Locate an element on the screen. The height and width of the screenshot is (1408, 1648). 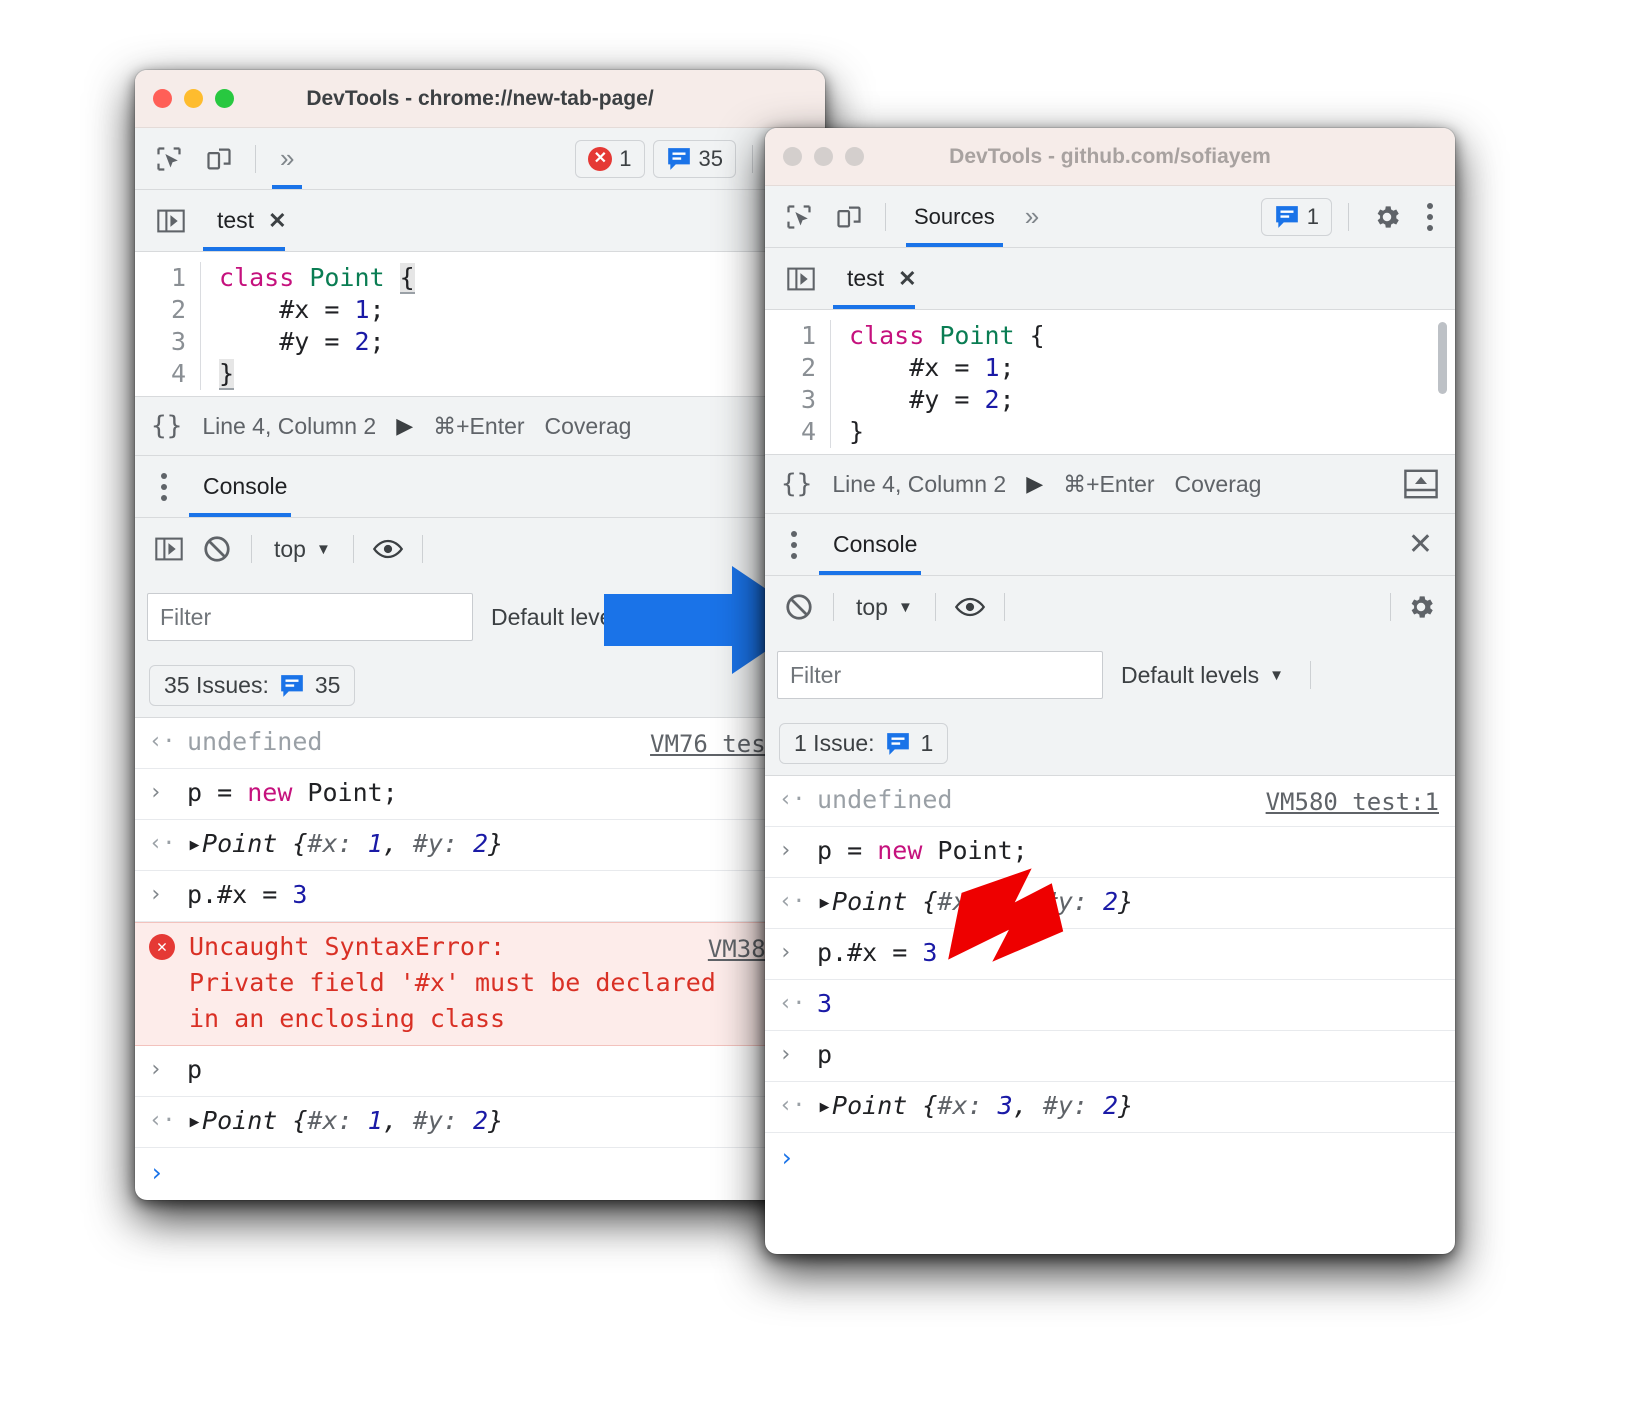
message-text: p.#x = 3 is located at coordinates (877, 952).